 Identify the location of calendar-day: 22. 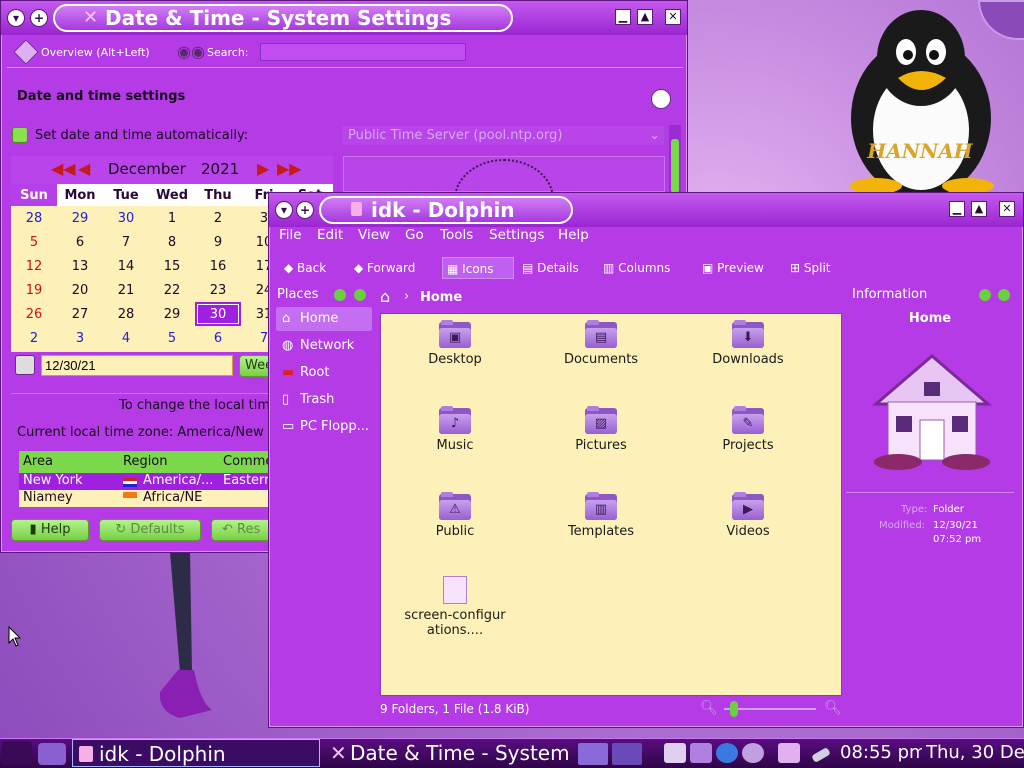
(172, 290).